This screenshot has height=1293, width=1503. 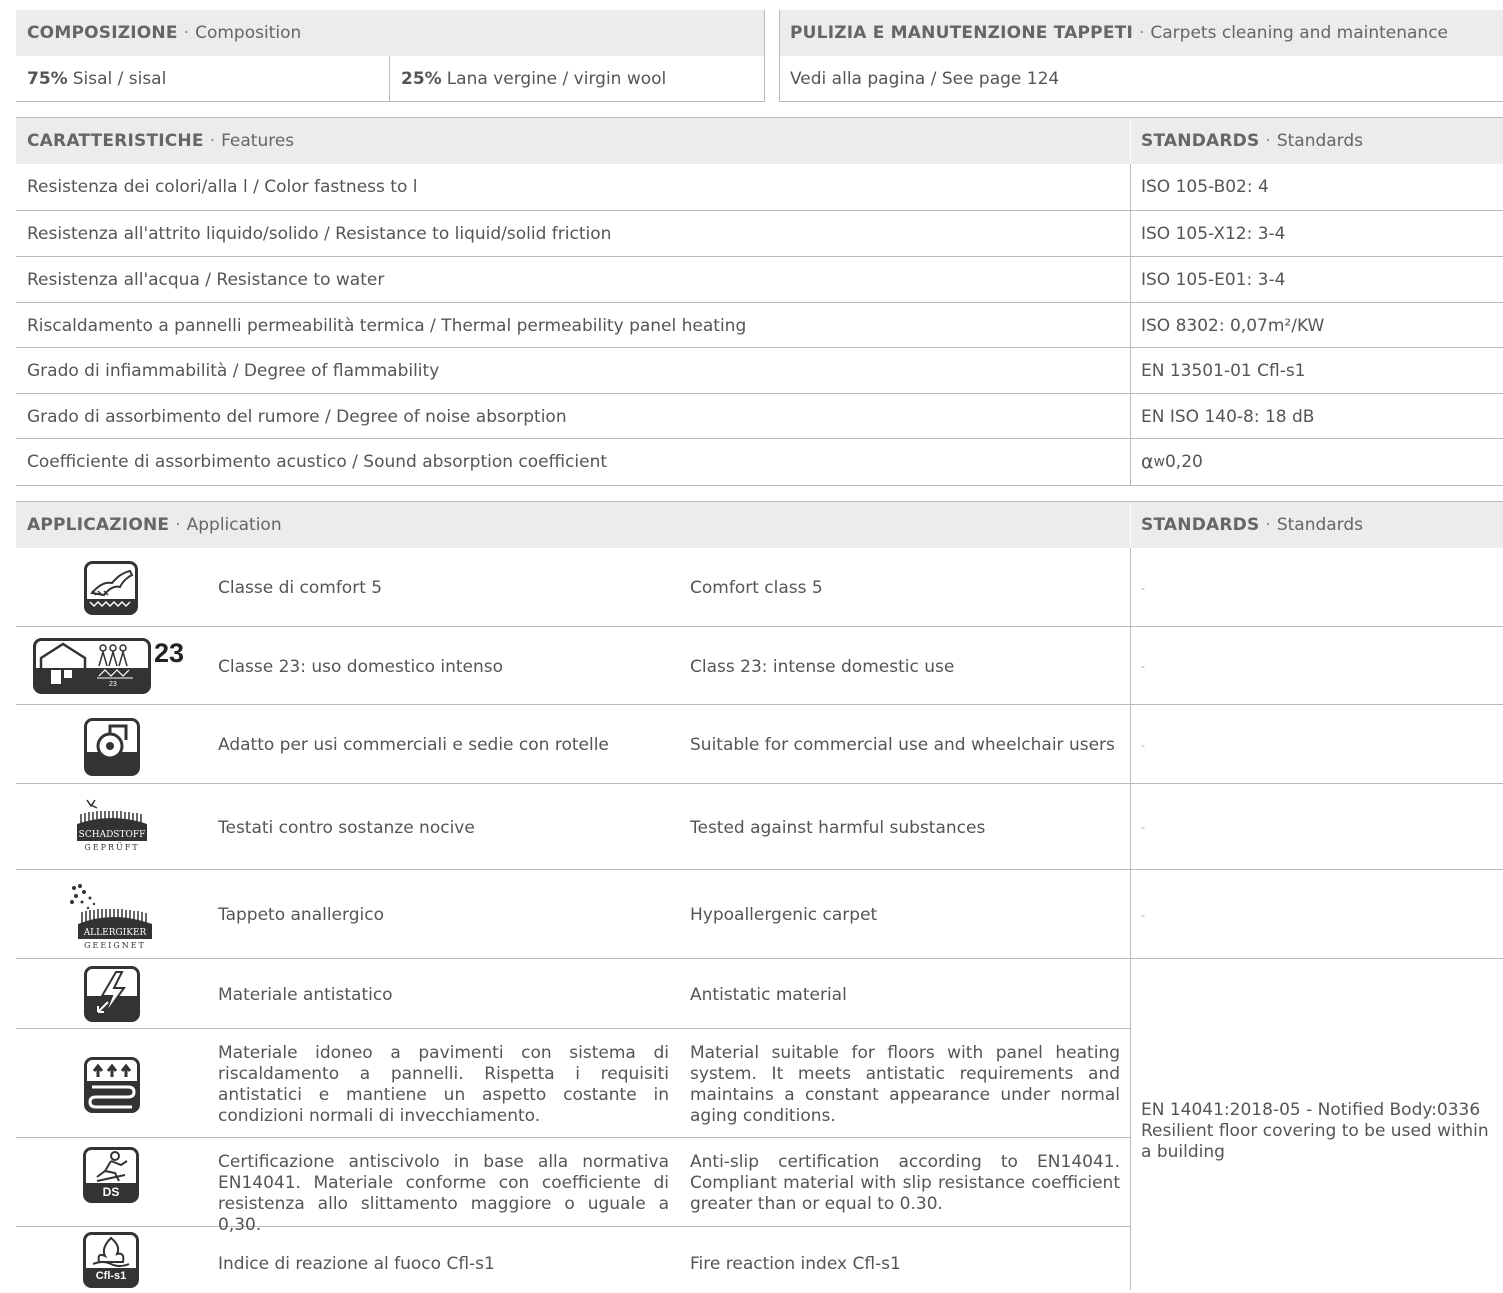 I want to click on features-std-title-en: Standards, so click(x=1320, y=141).